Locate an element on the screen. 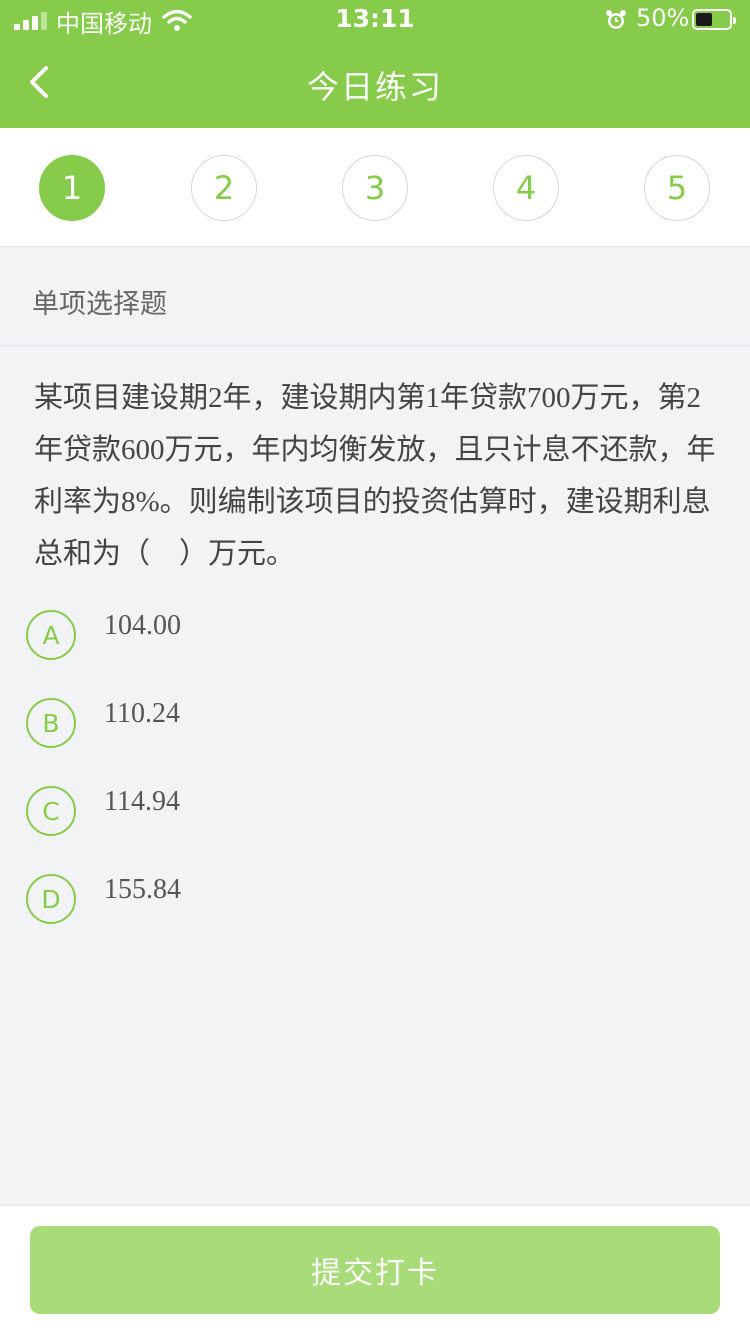 Image resolution: width=750 pixels, height=1334 pixels. battery-fill is located at coordinates (704, 19).